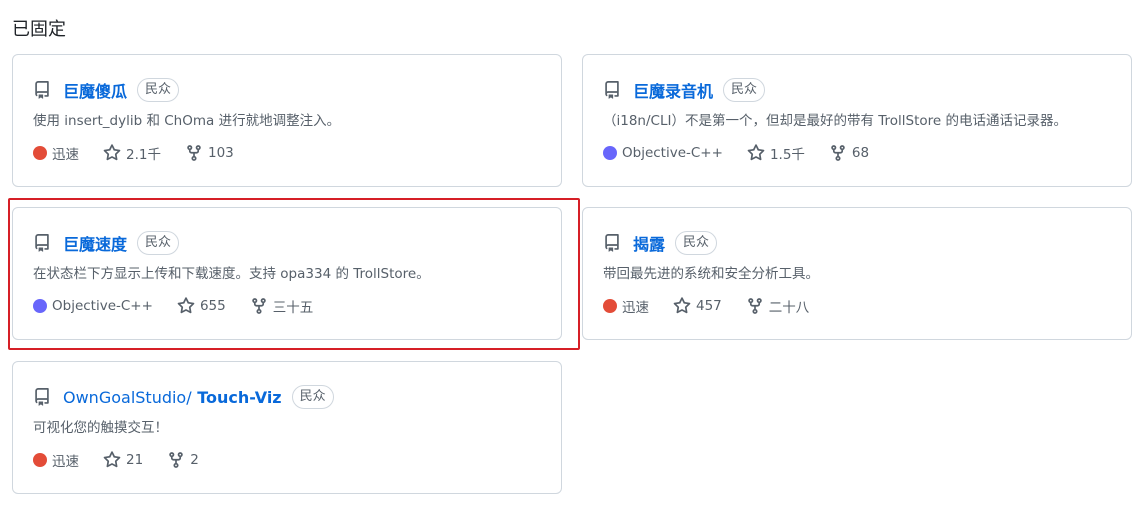 The width and height of the screenshot is (1135, 519). I want to click on forks-count: 二十八, so click(789, 308).